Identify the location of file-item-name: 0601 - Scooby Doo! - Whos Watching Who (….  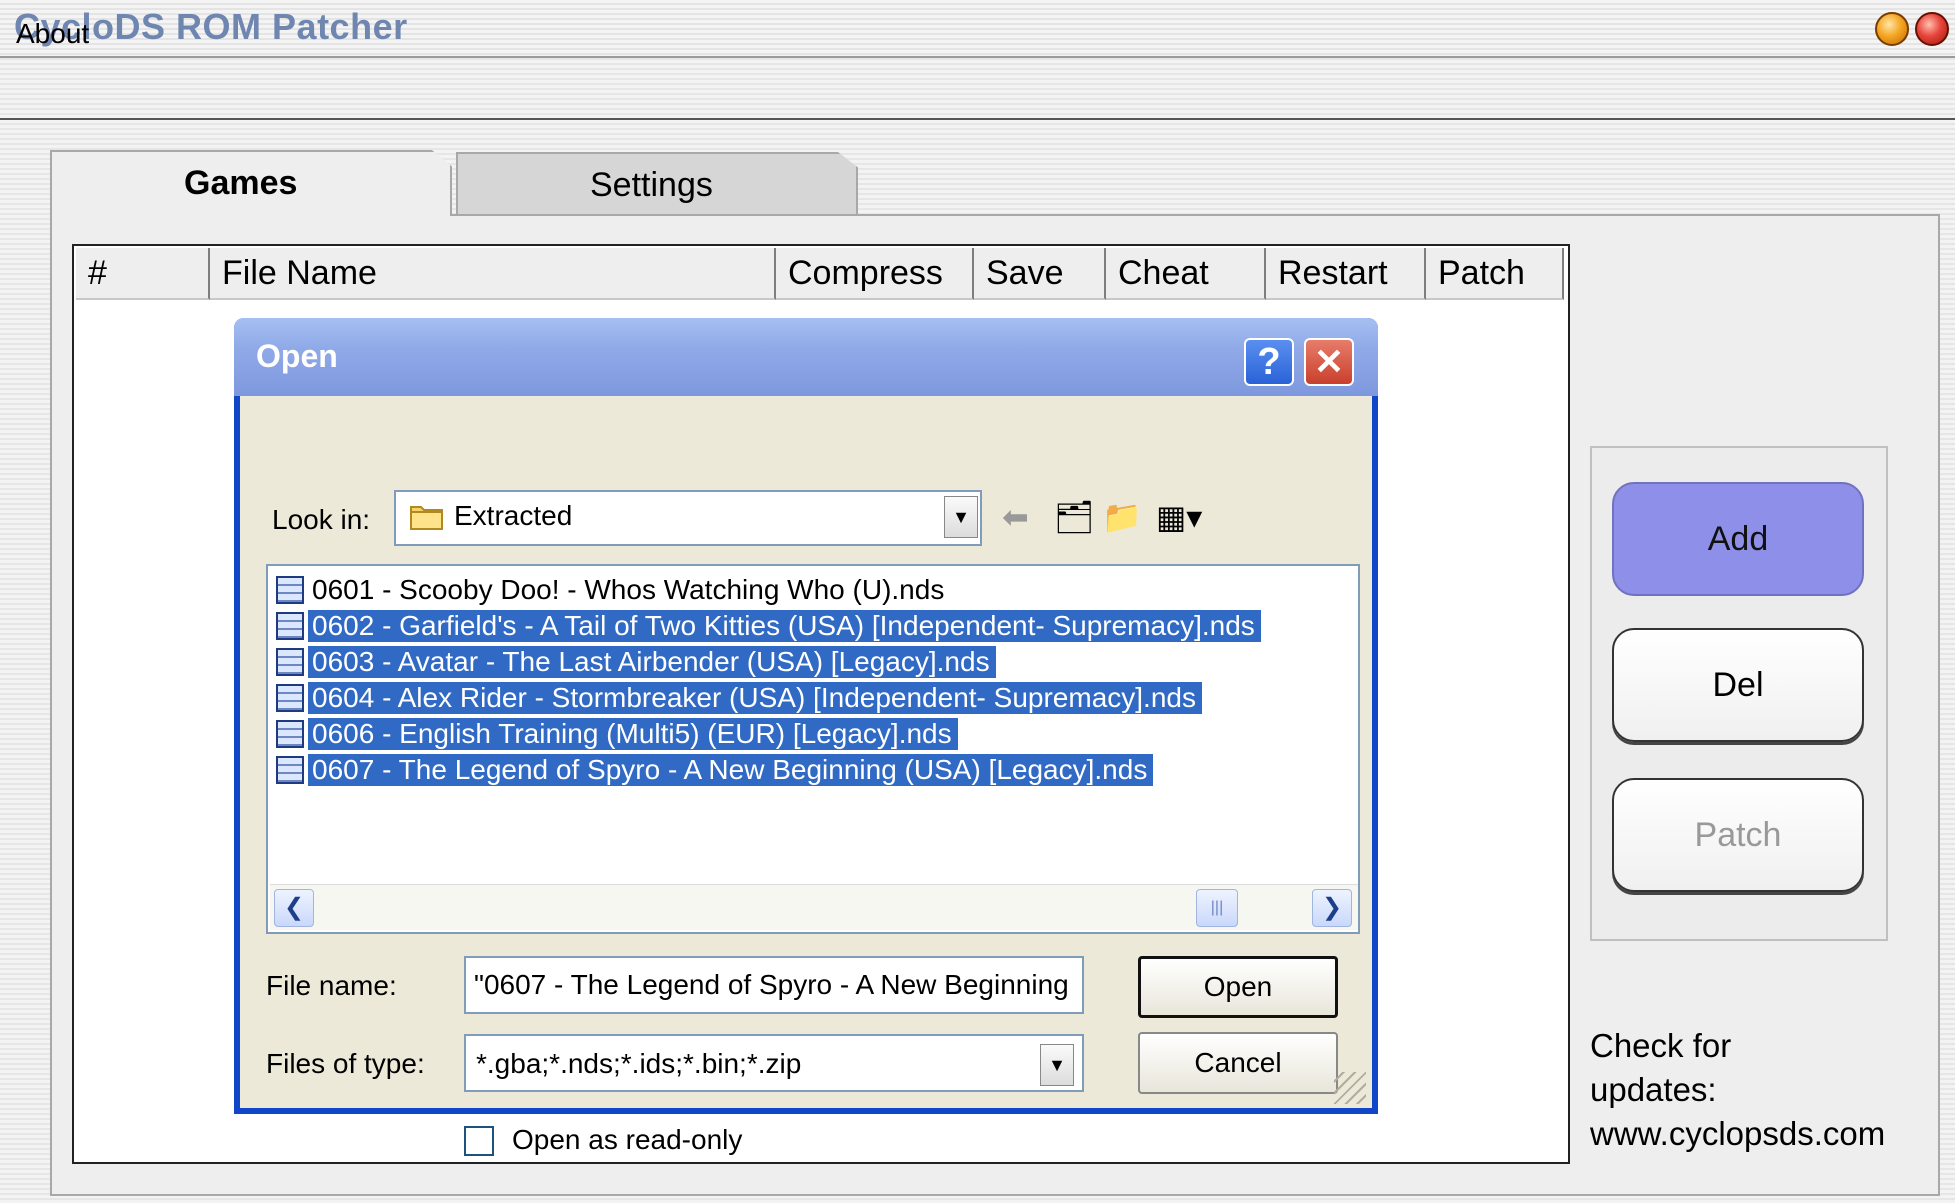
(629, 590).